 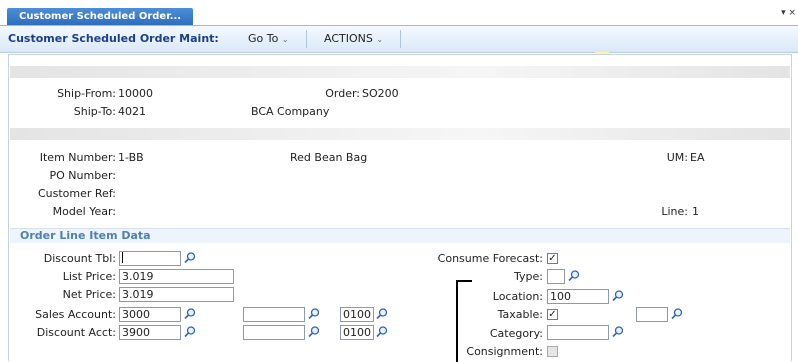 What do you see at coordinates (274, 314) in the screenshot?
I see `sales-sub-account-input` at bounding box center [274, 314].